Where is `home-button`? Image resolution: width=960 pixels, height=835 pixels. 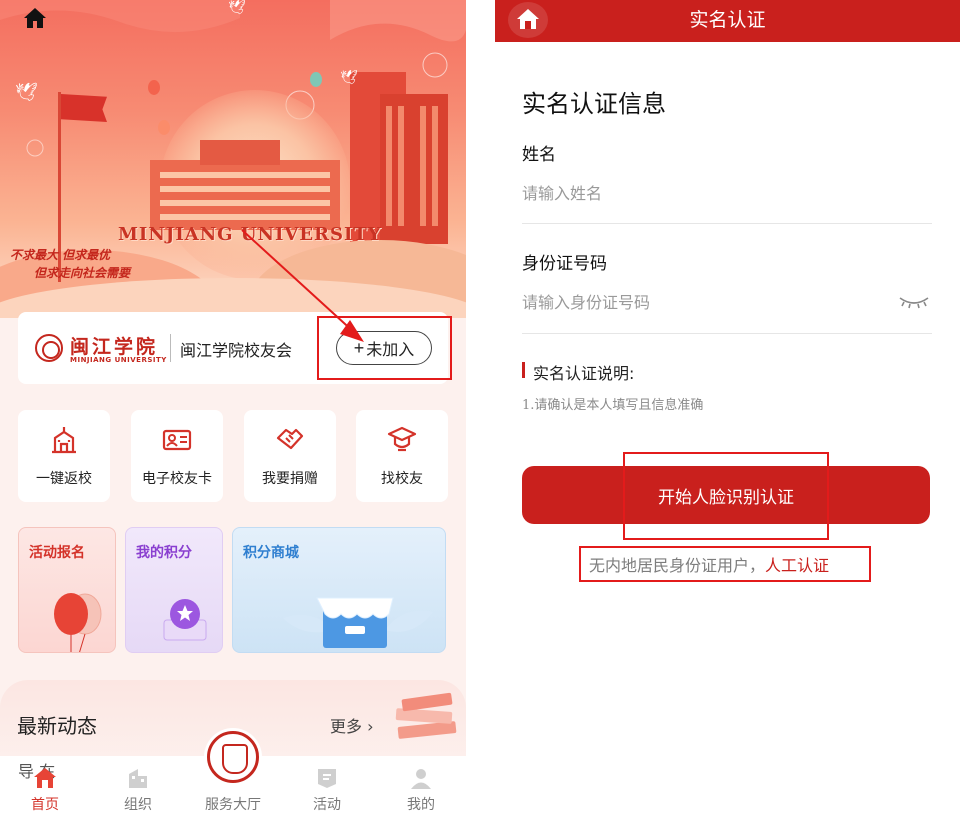 home-button is located at coordinates (35, 18).